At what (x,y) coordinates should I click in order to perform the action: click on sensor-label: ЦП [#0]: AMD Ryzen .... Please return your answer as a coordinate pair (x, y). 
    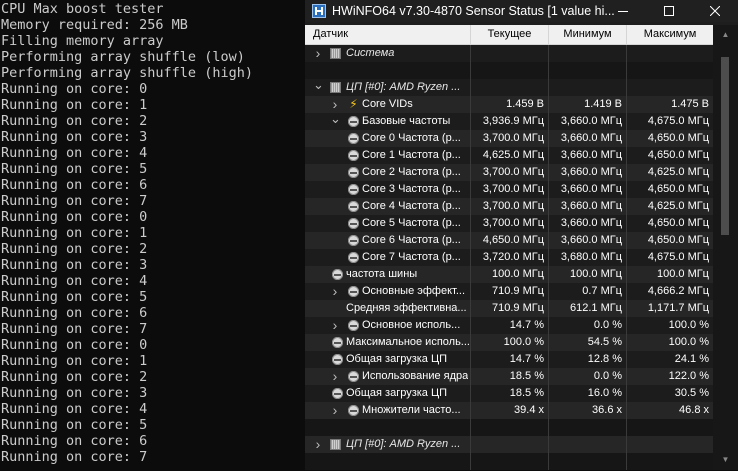
    Looking at the image, I should click on (403, 444).